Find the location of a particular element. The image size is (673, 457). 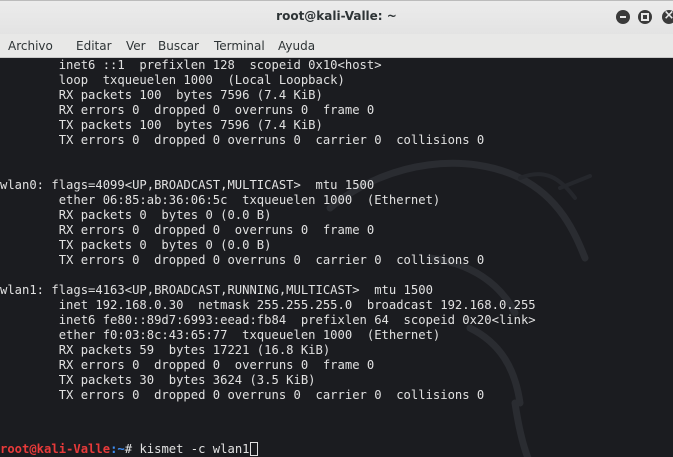

menu-terminal: Terminal is located at coordinates (239, 46).